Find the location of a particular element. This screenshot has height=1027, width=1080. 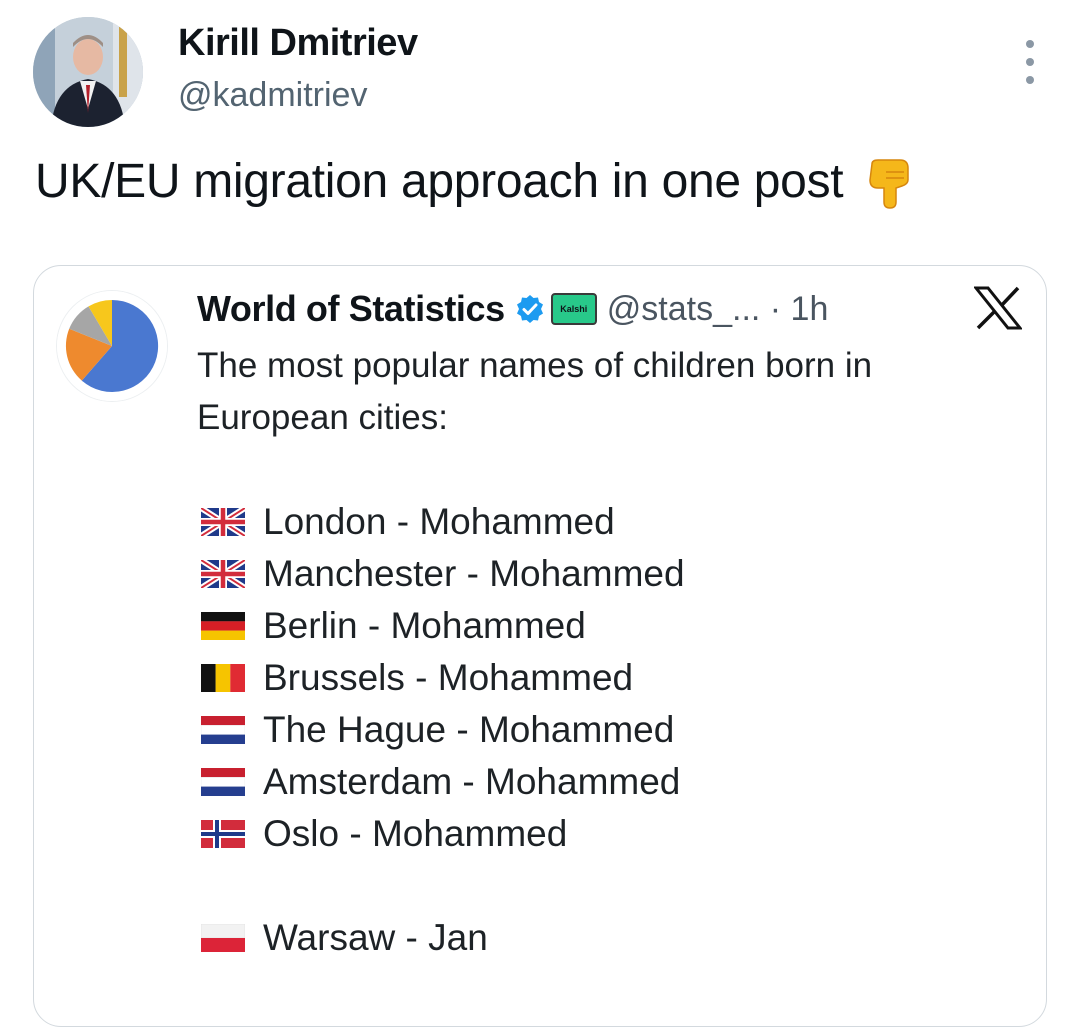

list-item: London - Mohammed is located at coordinates (443, 522).